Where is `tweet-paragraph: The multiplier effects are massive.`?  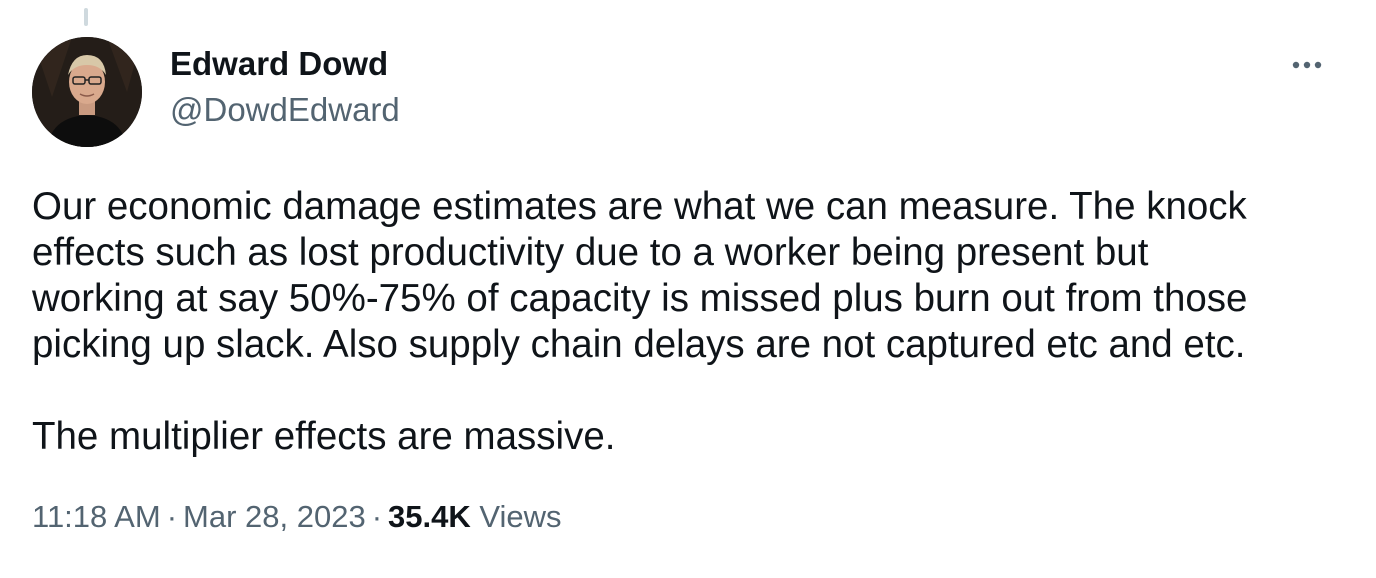 tweet-paragraph: The multiplier effects are massive. is located at coordinates (324, 436).